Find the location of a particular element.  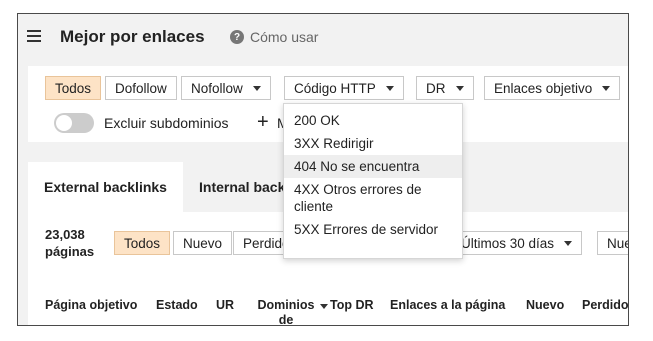

menu-icon is located at coordinates (34, 36).